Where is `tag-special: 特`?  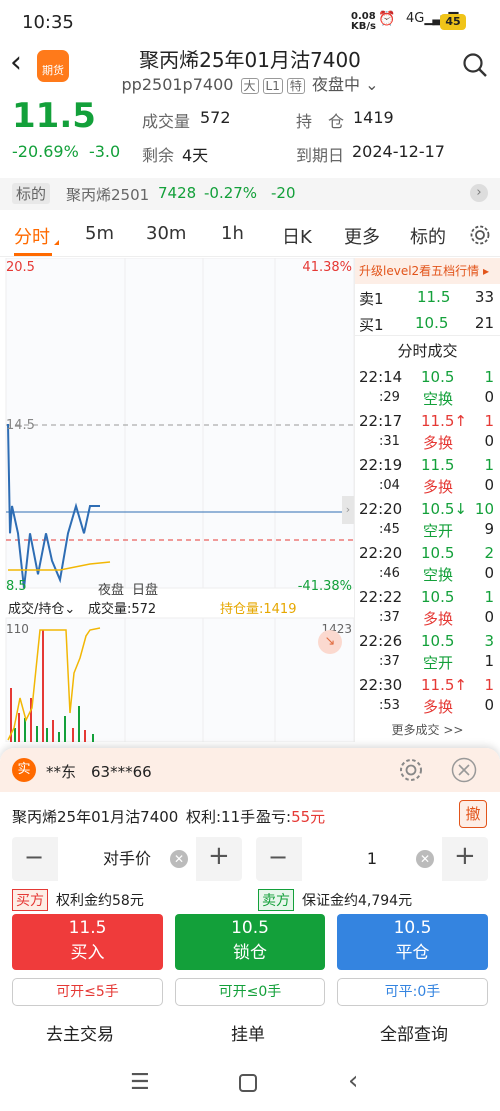
tag-special: 特 is located at coordinates (295, 85).